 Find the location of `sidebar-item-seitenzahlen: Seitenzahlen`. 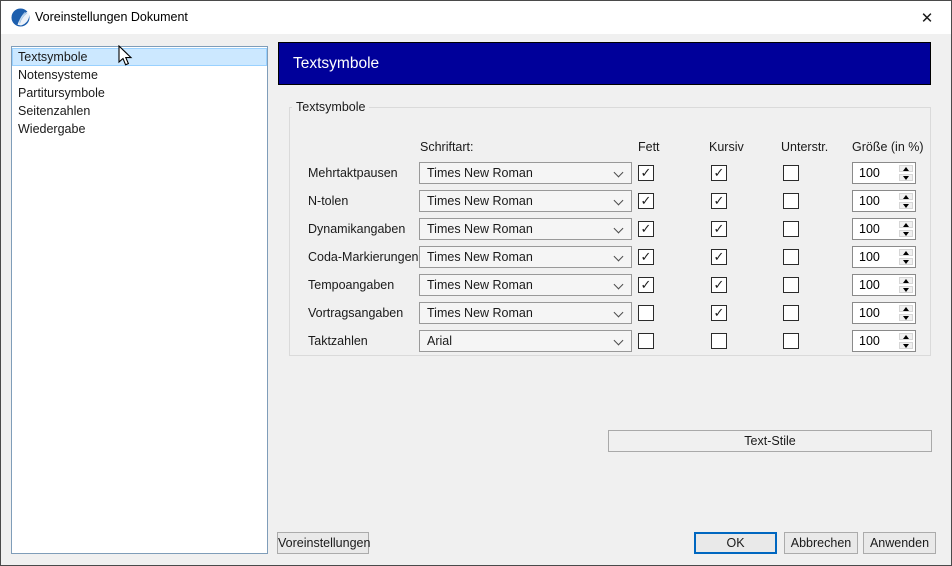

sidebar-item-seitenzahlen: Seitenzahlen is located at coordinates (139, 111).